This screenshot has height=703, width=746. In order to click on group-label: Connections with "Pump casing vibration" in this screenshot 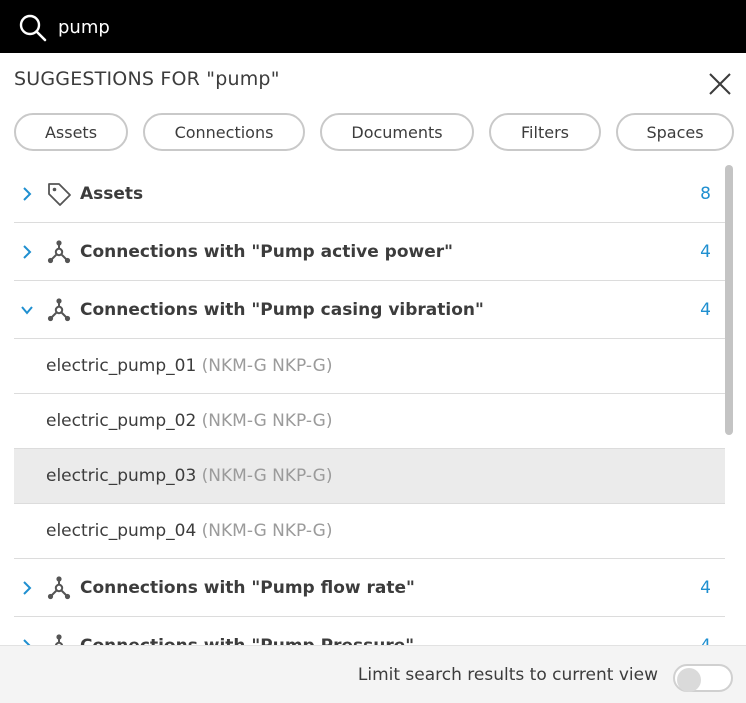, I will do `click(282, 310)`.